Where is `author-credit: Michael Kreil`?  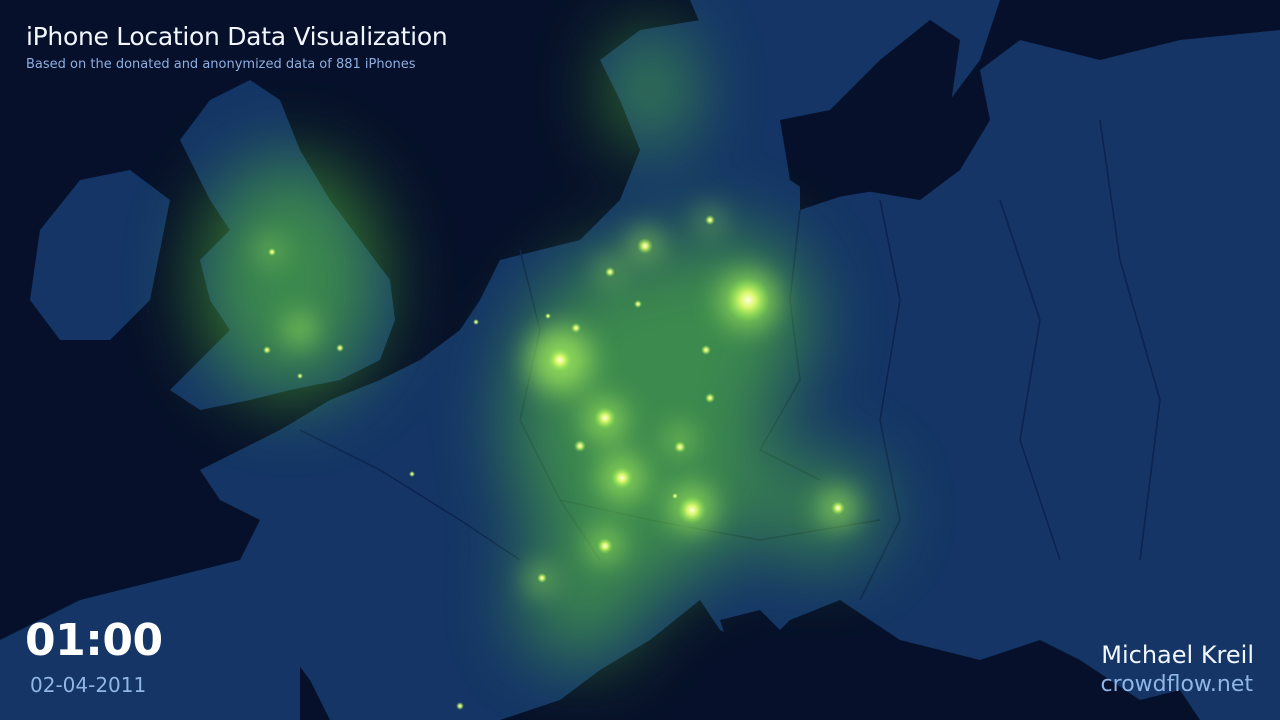 author-credit: Michael Kreil is located at coordinates (1177, 655).